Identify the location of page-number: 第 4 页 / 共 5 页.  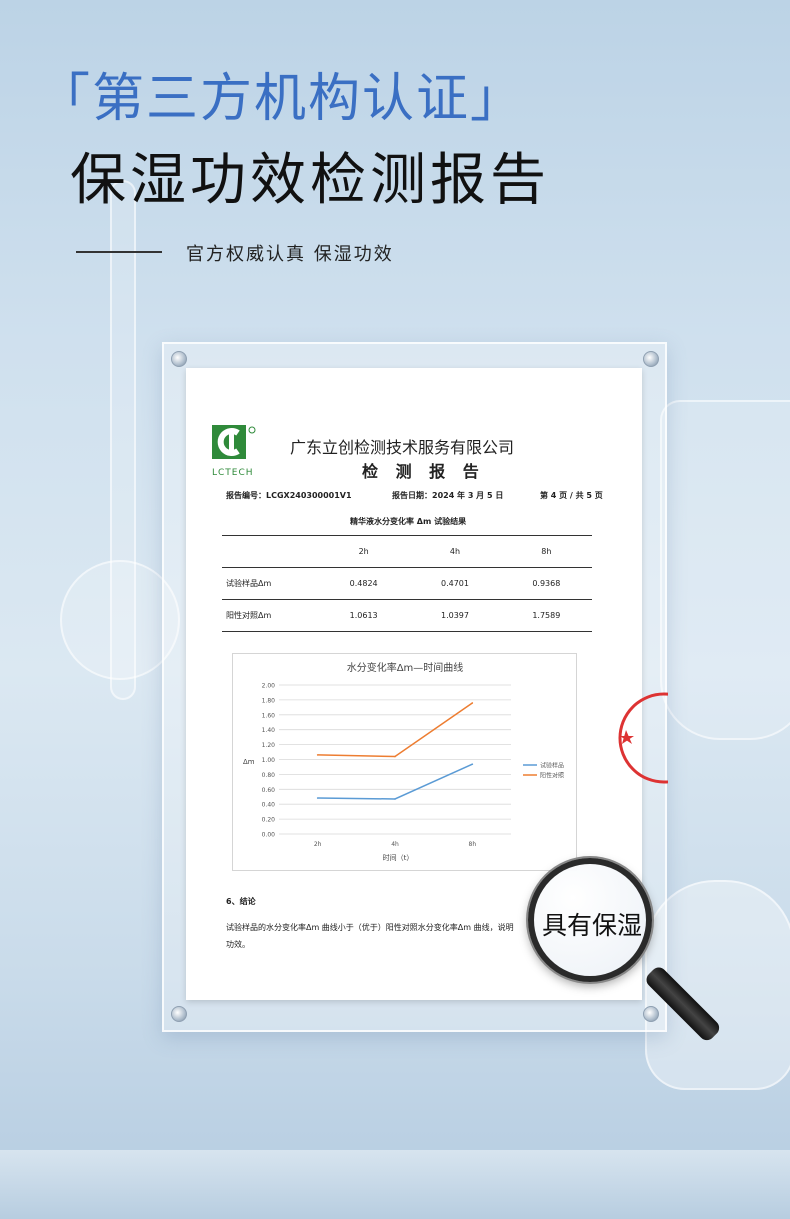
(571, 495).